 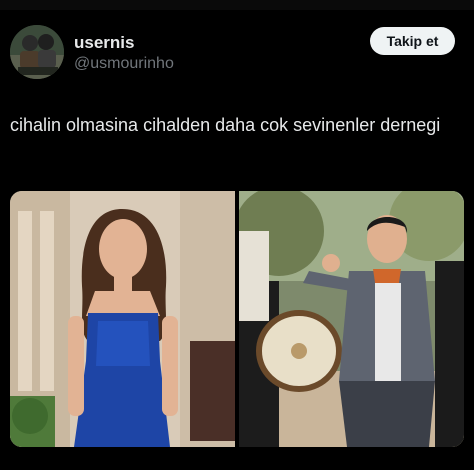 I want to click on follow-button: Takip et, so click(x=412, y=41).